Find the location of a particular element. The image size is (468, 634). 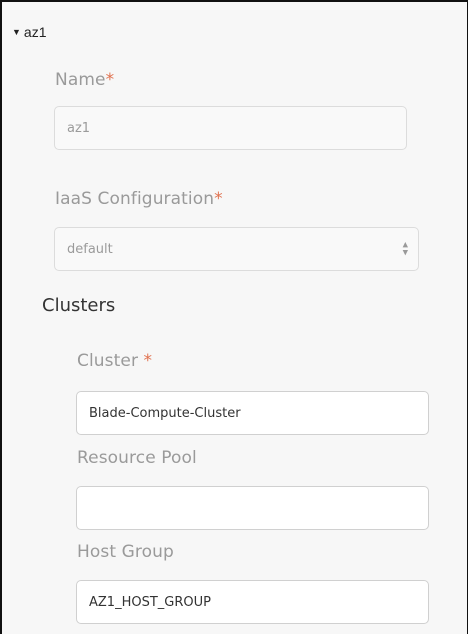

clusters-section-title: Clusters is located at coordinates (79, 305).